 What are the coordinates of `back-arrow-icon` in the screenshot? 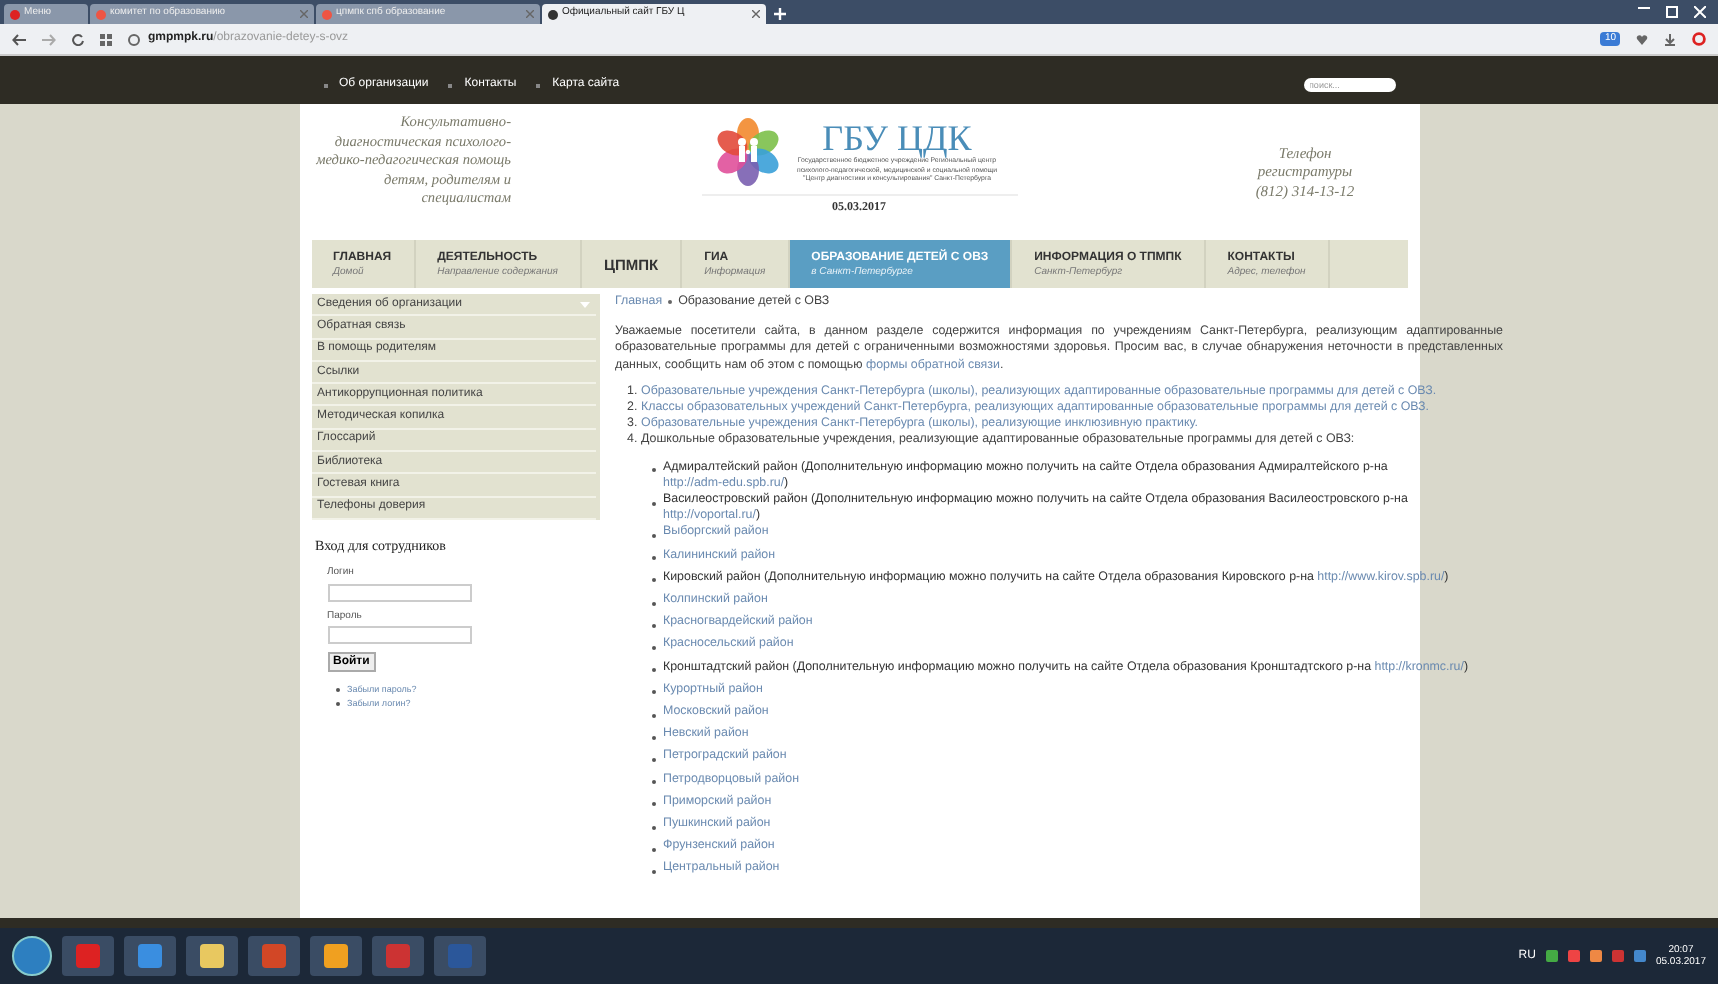 It's located at (19, 39).